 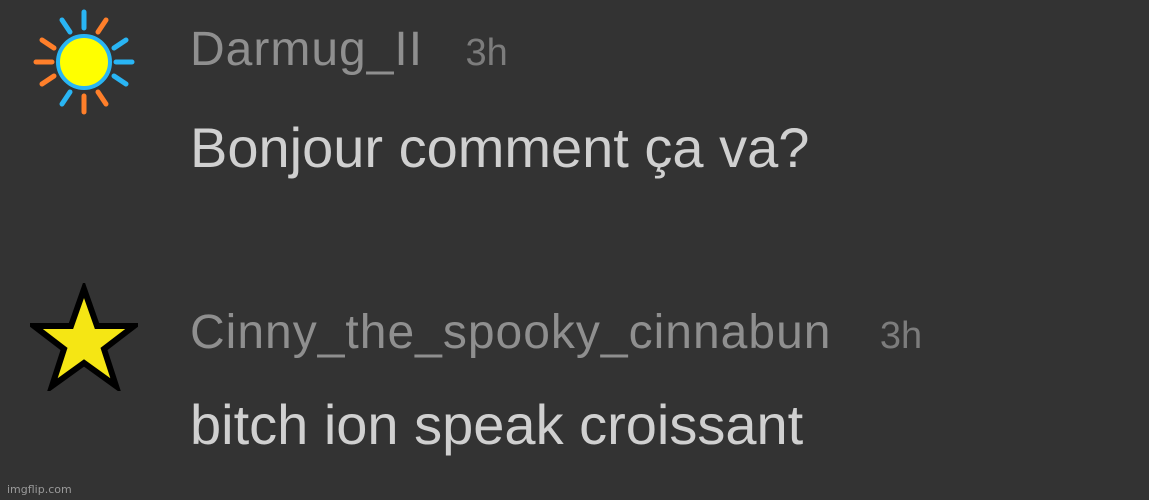 What do you see at coordinates (500, 147) in the screenshot?
I see `comment-text: Bonjour comment ça va?` at bounding box center [500, 147].